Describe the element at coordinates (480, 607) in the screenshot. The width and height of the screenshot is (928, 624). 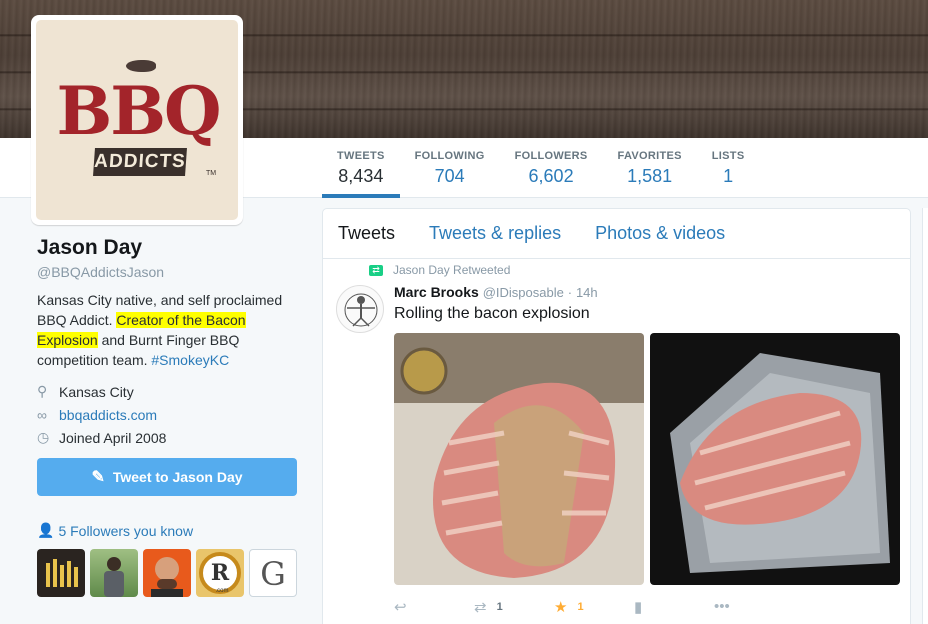
I see `retweet-action-icon: ⇄` at that location.